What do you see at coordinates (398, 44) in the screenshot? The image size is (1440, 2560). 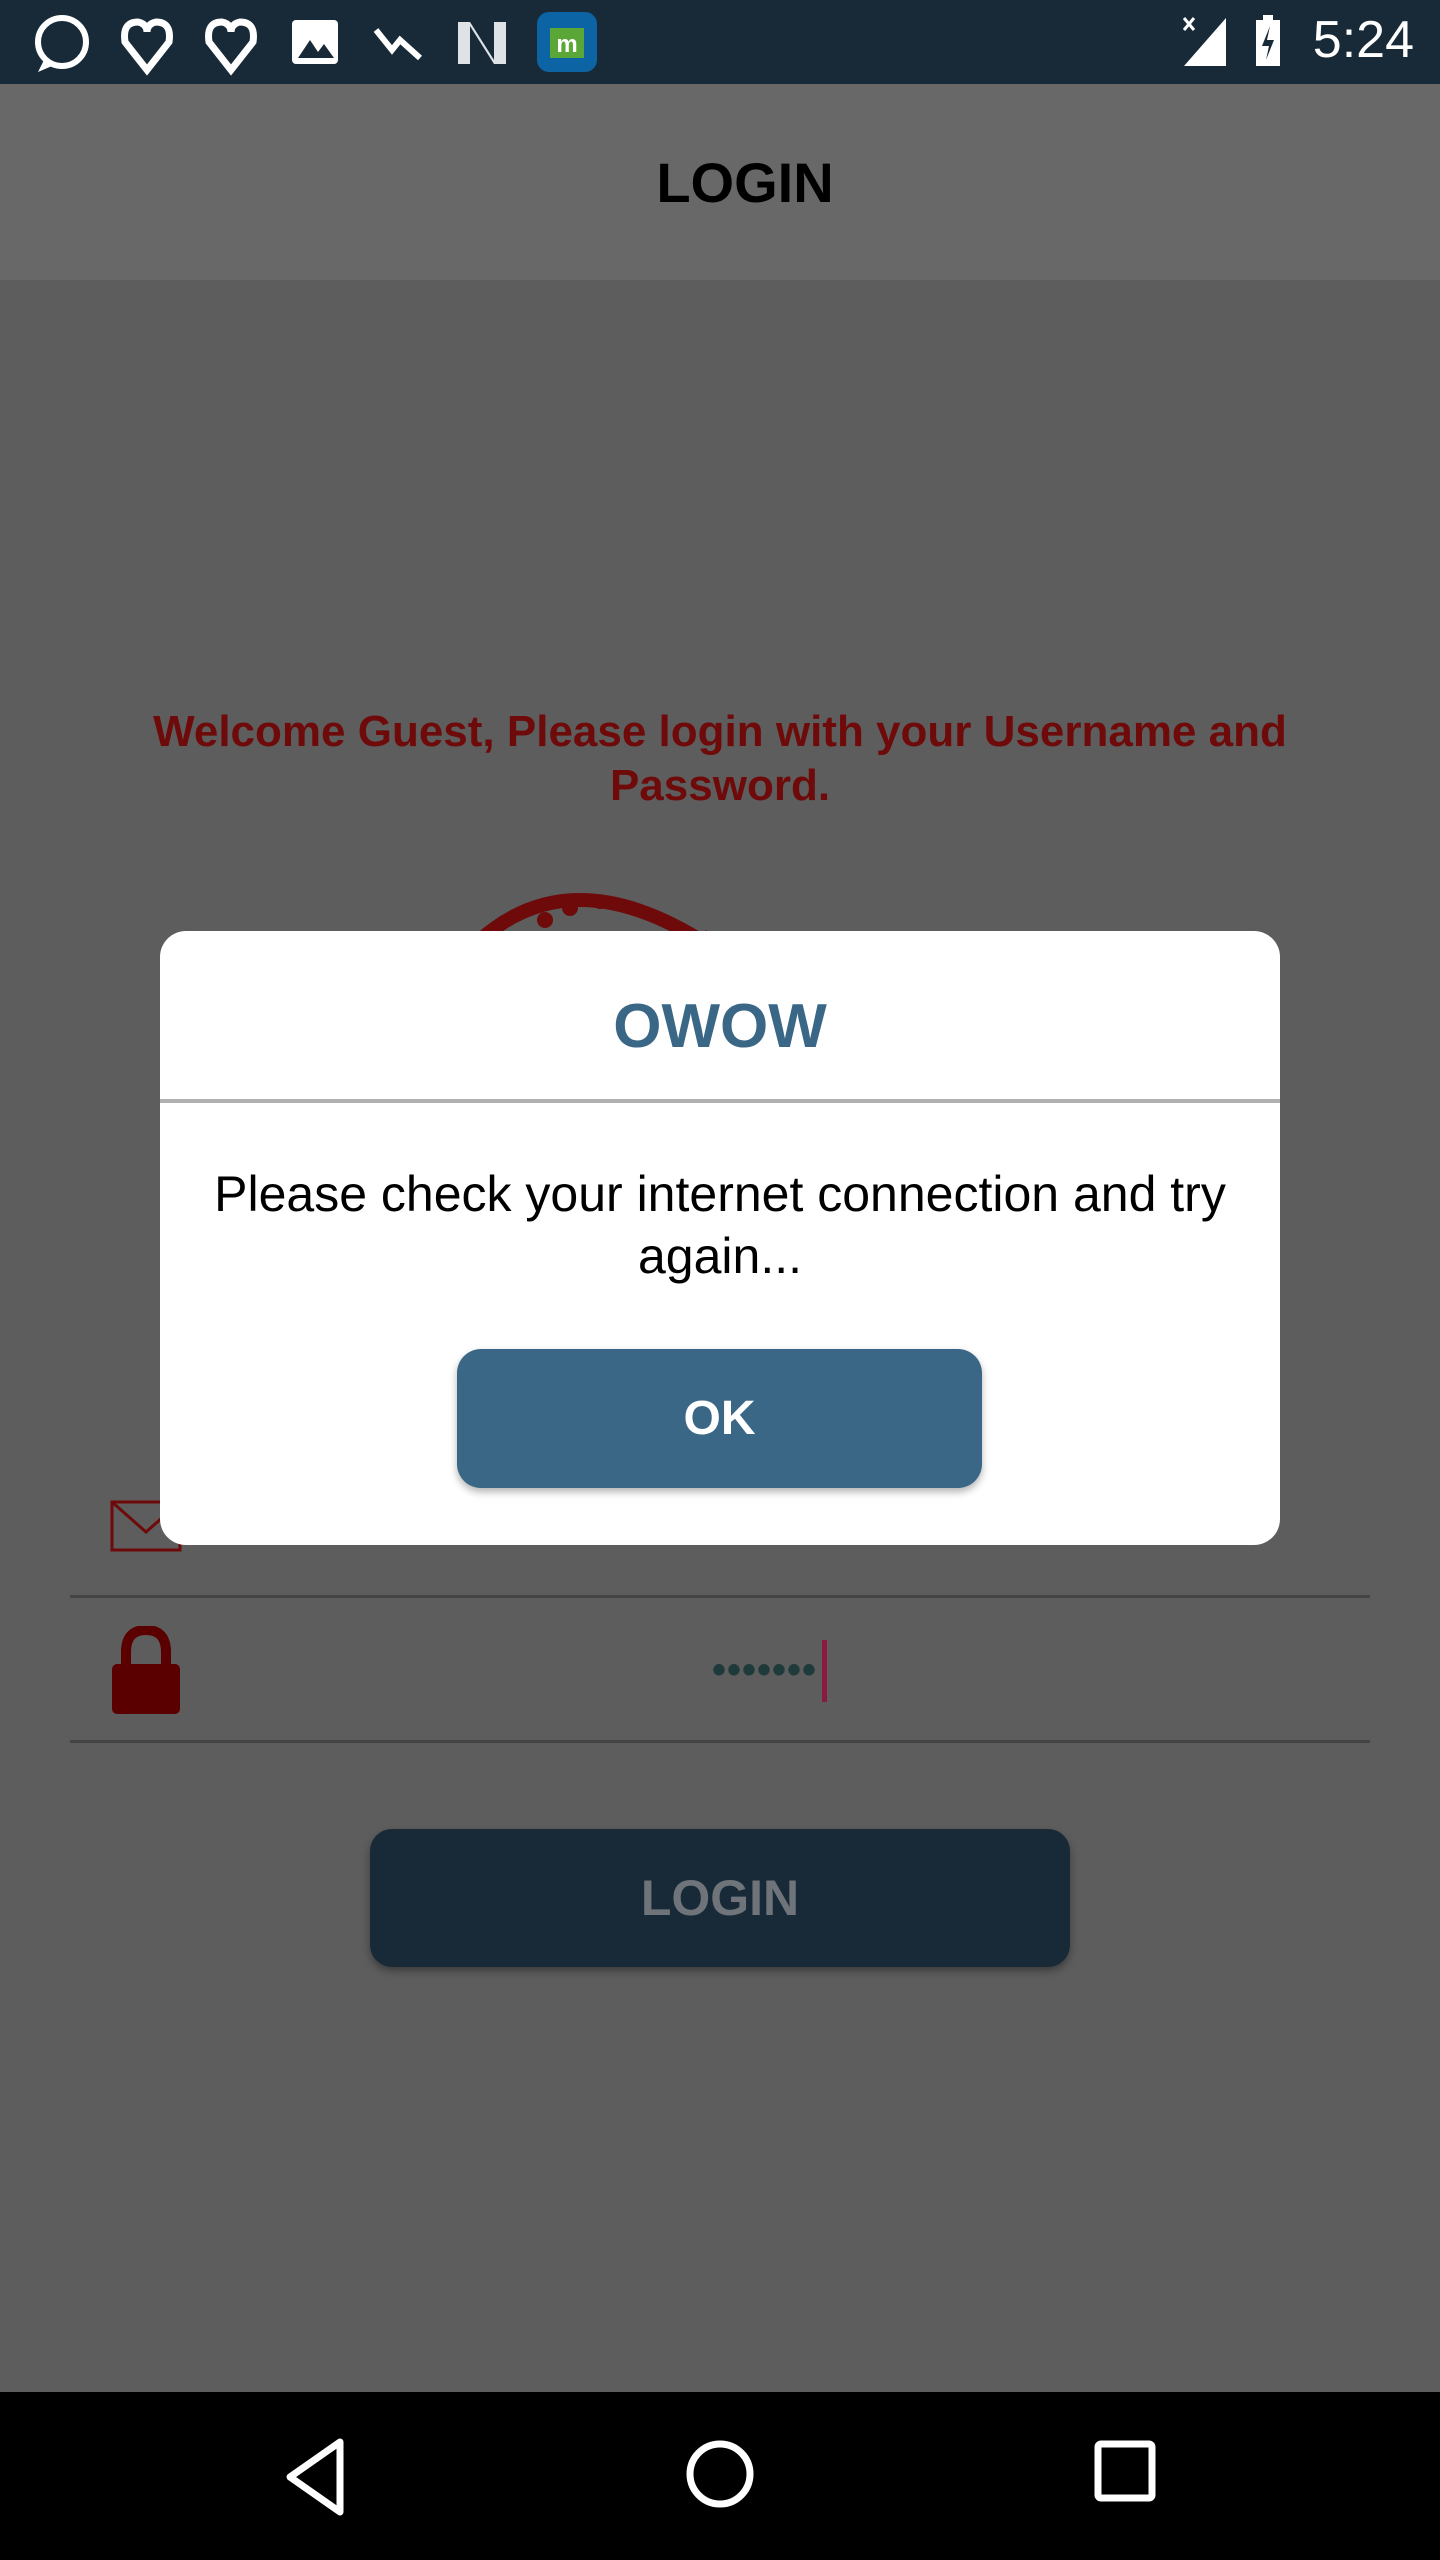 I see `trending-down-icon` at bounding box center [398, 44].